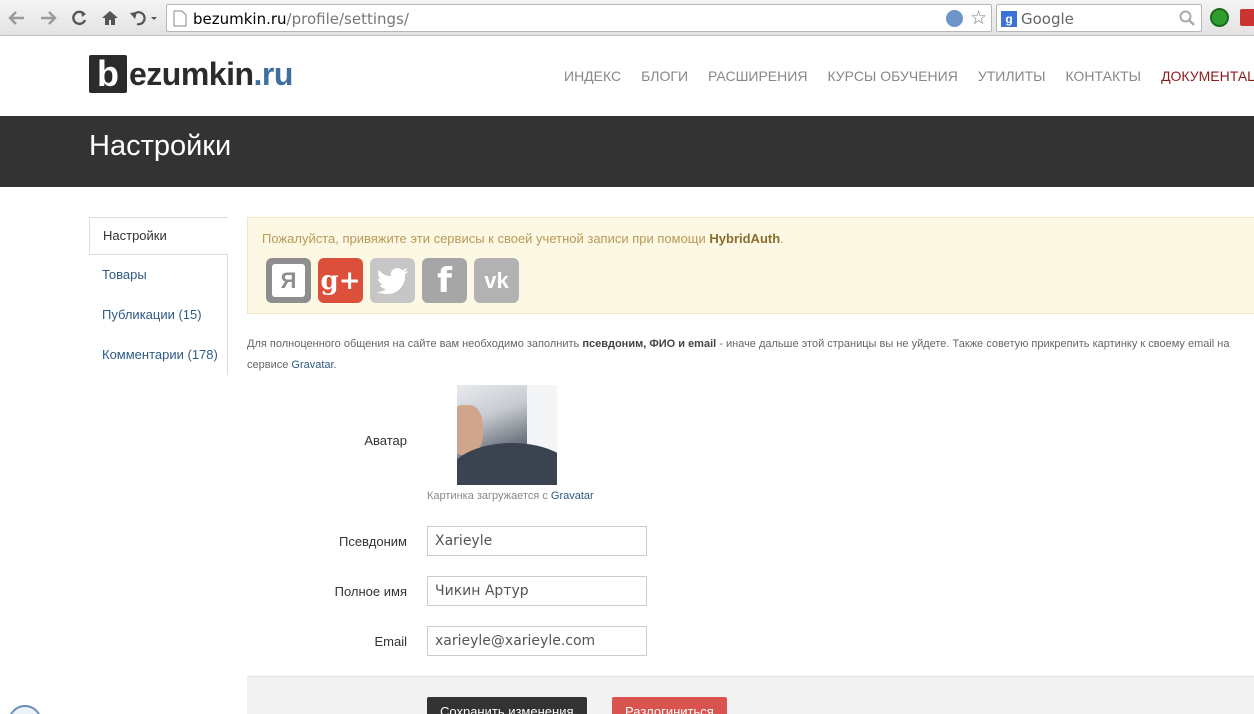 Image resolution: width=1254 pixels, height=714 pixels. I want to click on nickname-label: Псевдоним, so click(372, 541).